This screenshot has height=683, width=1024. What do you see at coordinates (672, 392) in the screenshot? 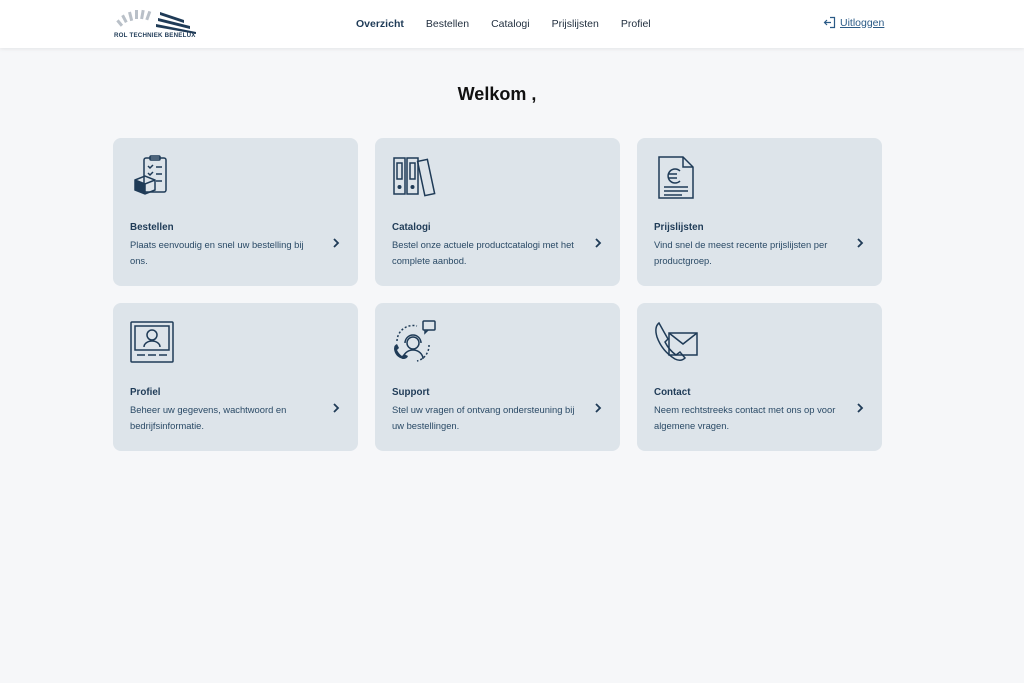
I see `card-title: Contact` at bounding box center [672, 392].